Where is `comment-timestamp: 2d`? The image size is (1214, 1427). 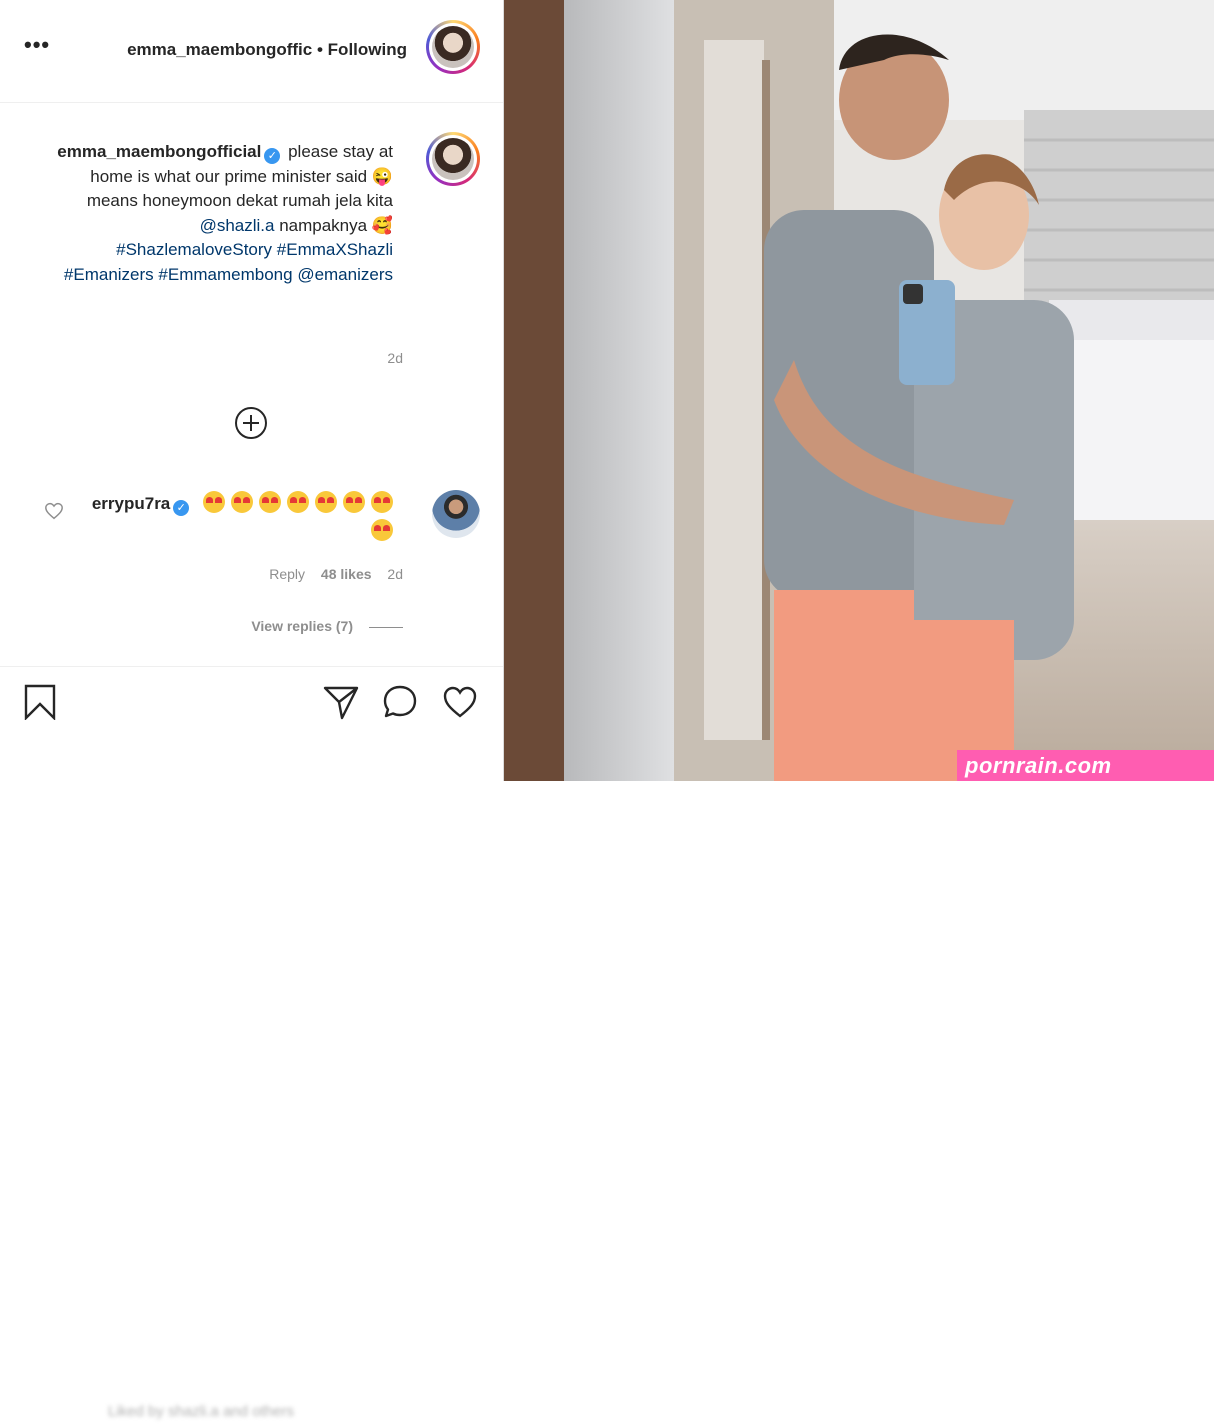 comment-timestamp: 2d is located at coordinates (395, 574).